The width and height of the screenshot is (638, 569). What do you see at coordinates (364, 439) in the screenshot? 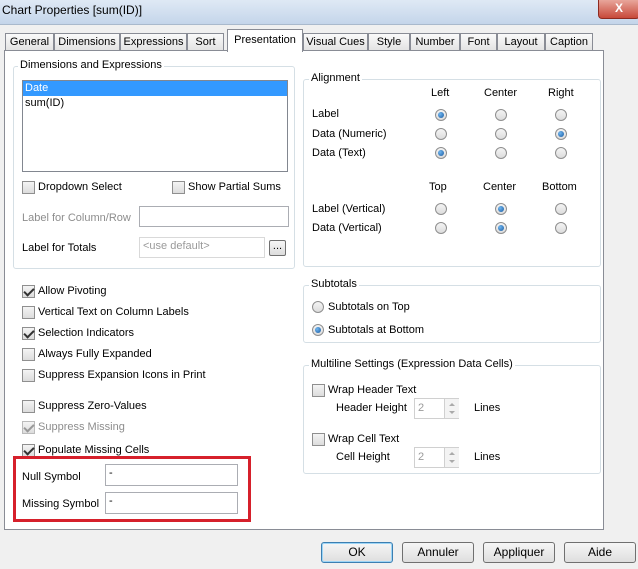
I see `wrap-cell-label: Wrap Cell Text` at bounding box center [364, 439].